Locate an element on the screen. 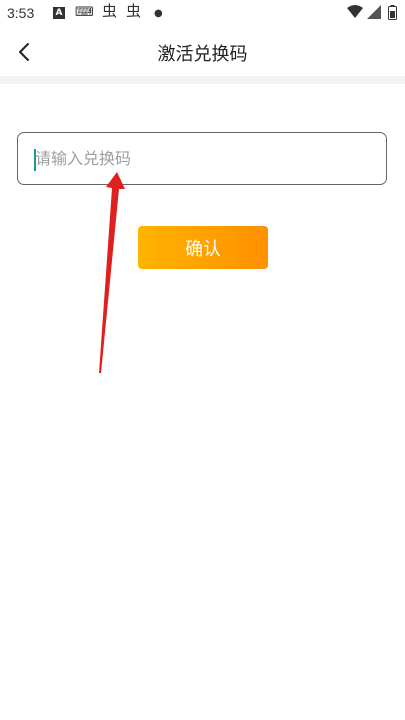 Image resolution: width=405 pixels, height=720 pixels. annotation-arrow-icon is located at coordinates (112, 272).